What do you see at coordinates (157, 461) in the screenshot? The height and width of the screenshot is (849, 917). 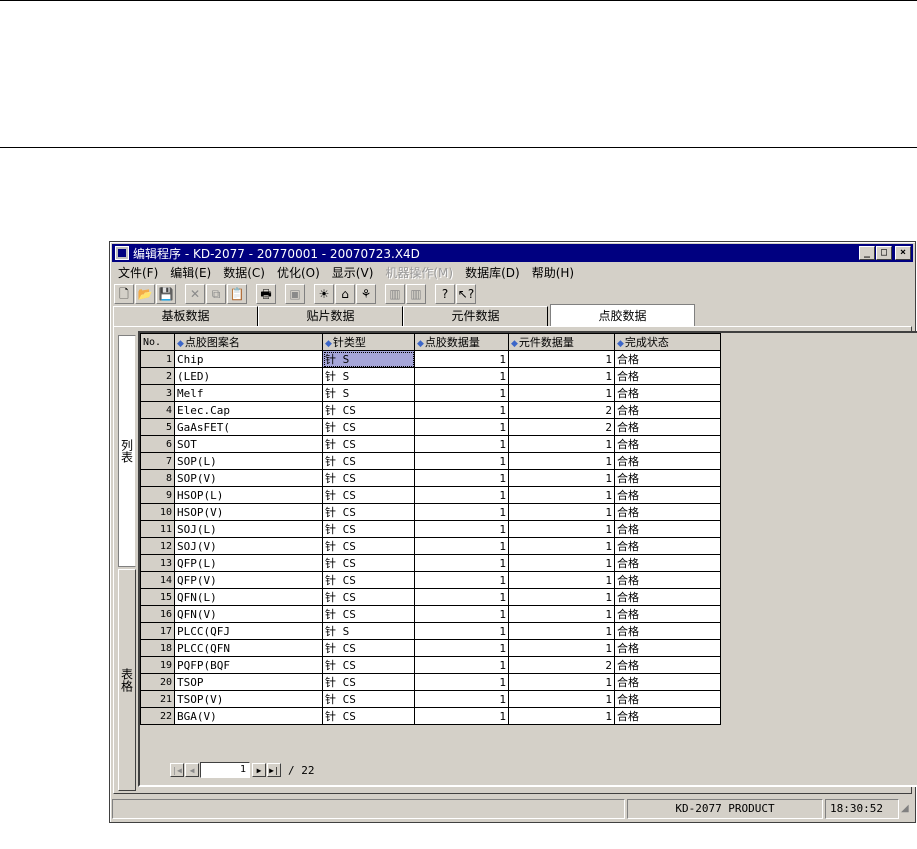 I see `row-number: 7` at bounding box center [157, 461].